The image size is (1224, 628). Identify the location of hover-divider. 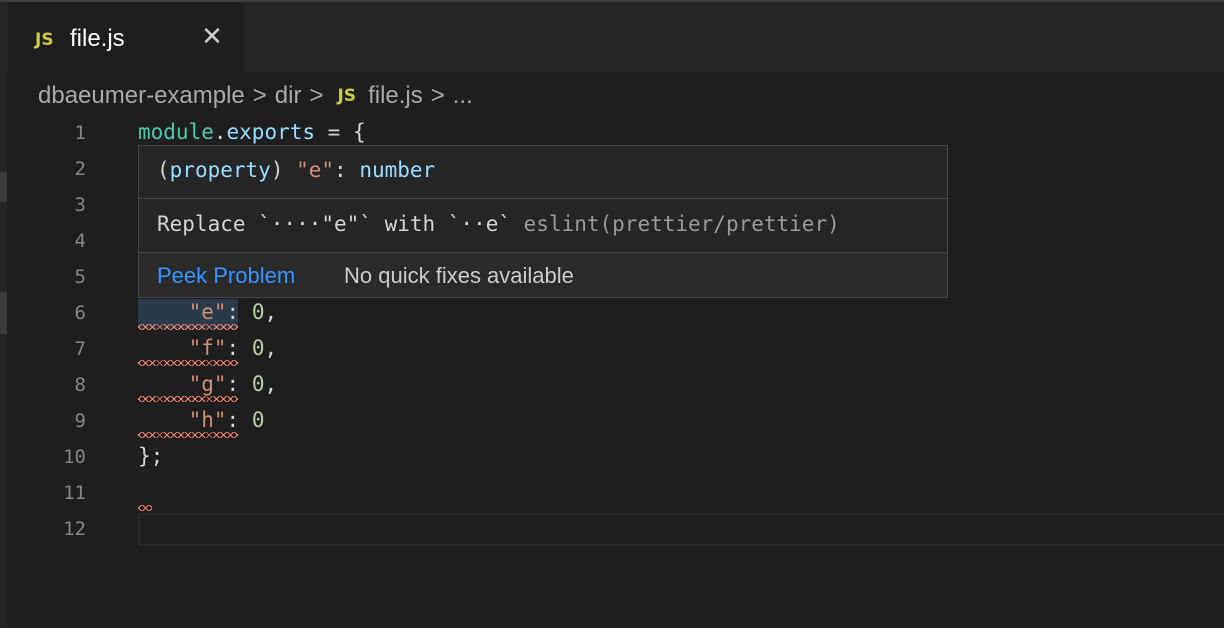
(543, 198).